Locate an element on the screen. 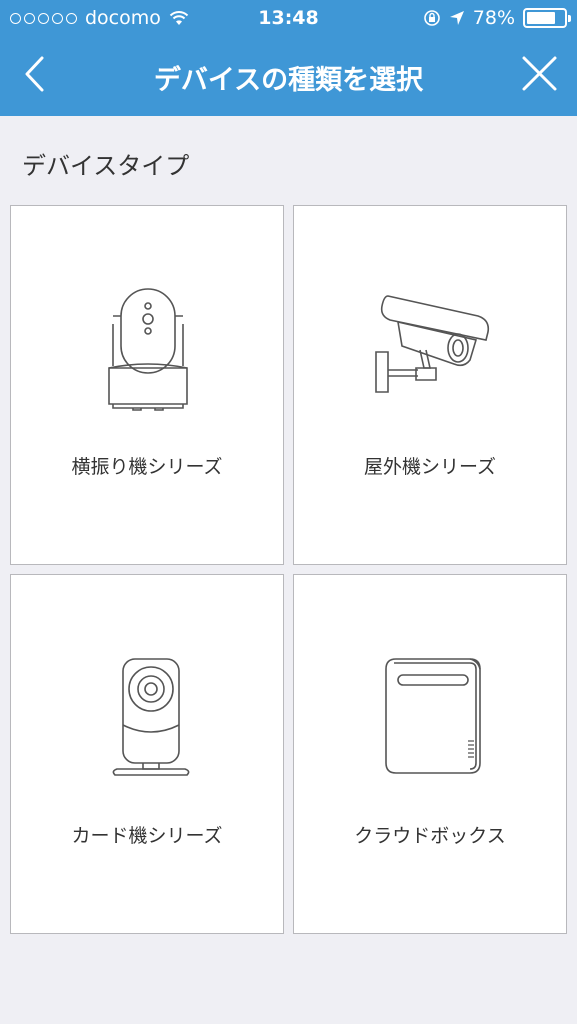 This screenshot has width=577, height=1024. device-label: 屋外機シリーズ is located at coordinates (430, 467).